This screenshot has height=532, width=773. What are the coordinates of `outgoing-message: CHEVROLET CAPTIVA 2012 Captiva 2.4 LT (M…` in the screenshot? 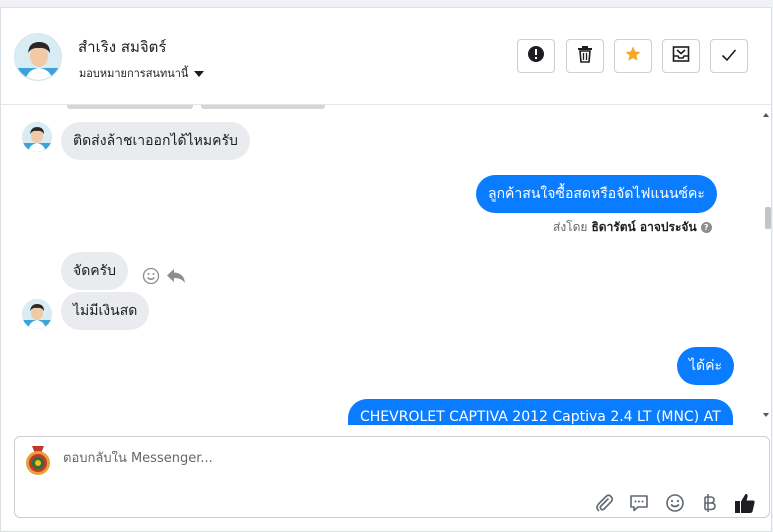 It's located at (540, 412).